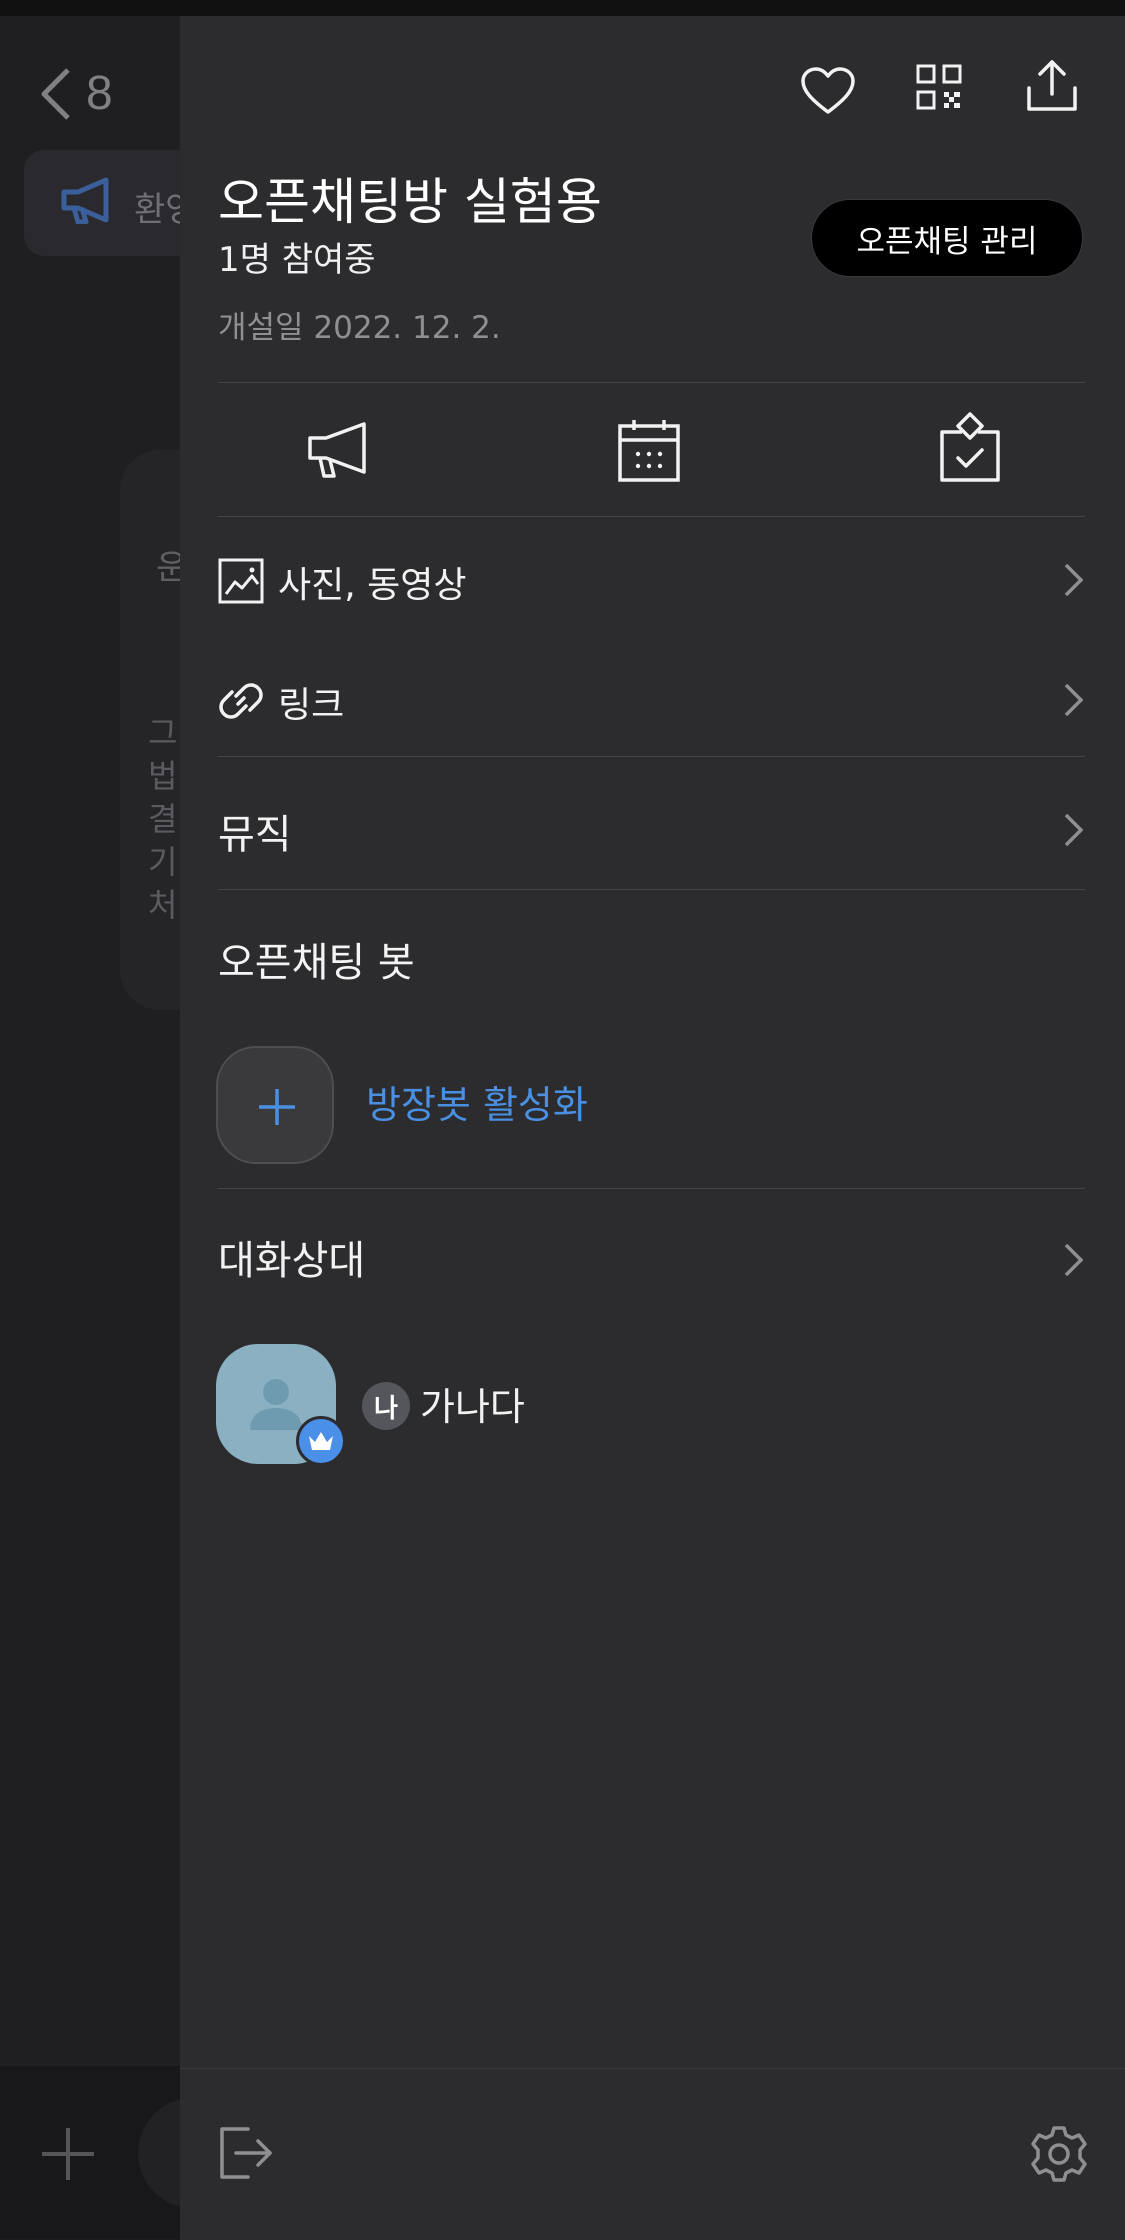  Describe the element at coordinates (157, 210) in the screenshot. I see `notice-text: 환영` at that location.